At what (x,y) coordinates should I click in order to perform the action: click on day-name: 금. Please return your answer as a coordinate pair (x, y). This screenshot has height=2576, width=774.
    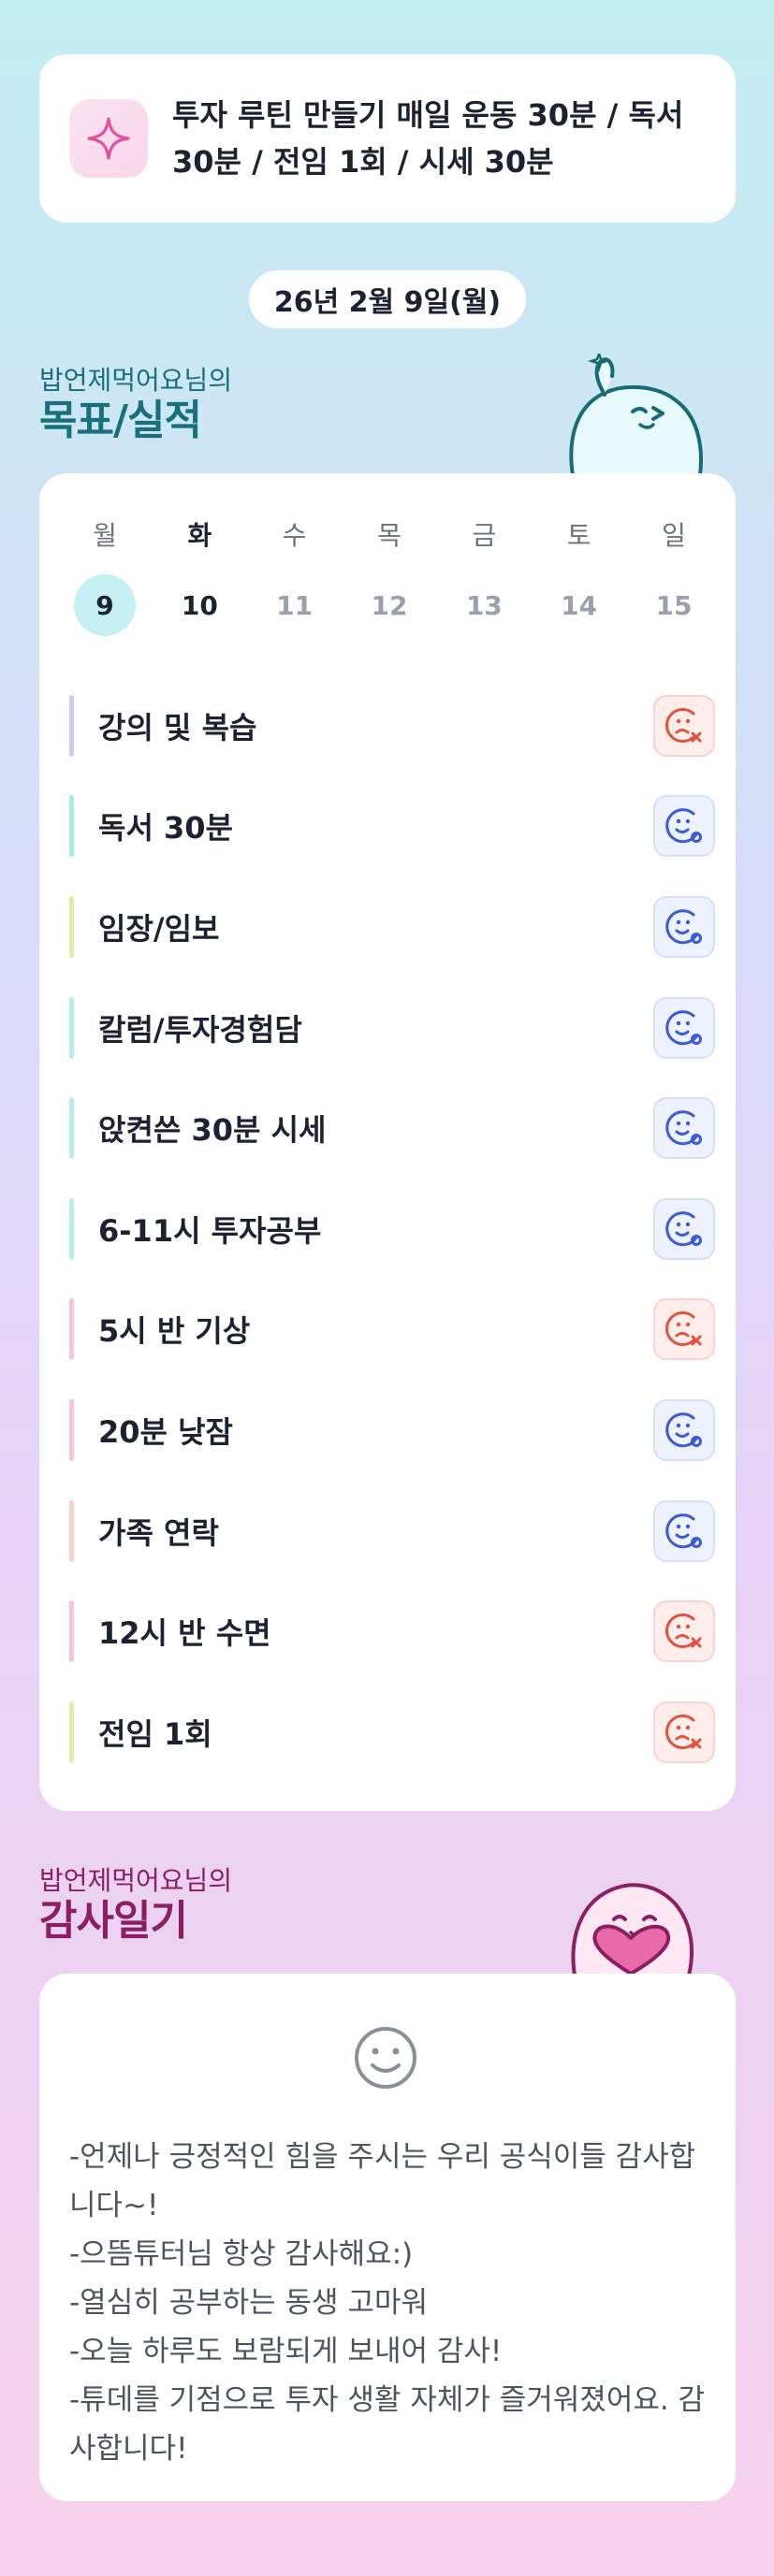
    Looking at the image, I should click on (485, 535).